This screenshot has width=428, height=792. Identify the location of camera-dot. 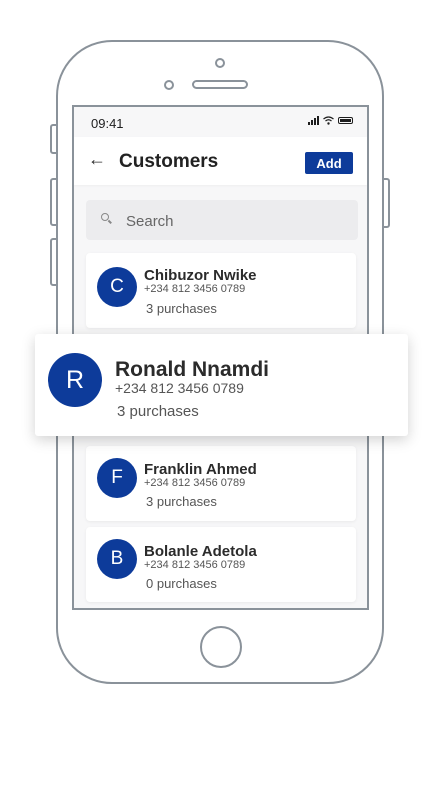
(220, 63).